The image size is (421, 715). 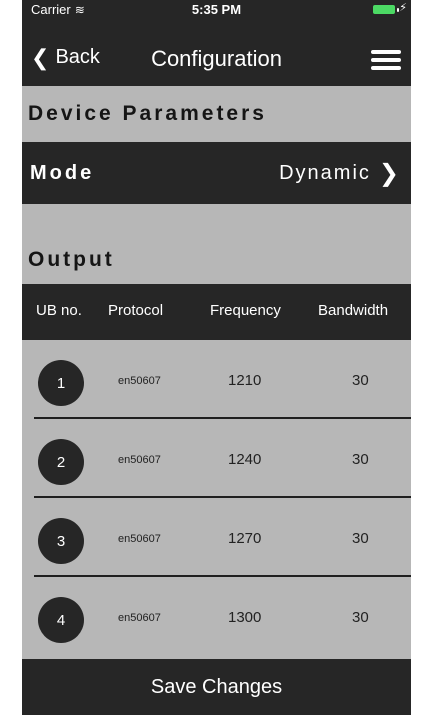 What do you see at coordinates (389, 173) in the screenshot?
I see `chevron-right-icon: ❯` at bounding box center [389, 173].